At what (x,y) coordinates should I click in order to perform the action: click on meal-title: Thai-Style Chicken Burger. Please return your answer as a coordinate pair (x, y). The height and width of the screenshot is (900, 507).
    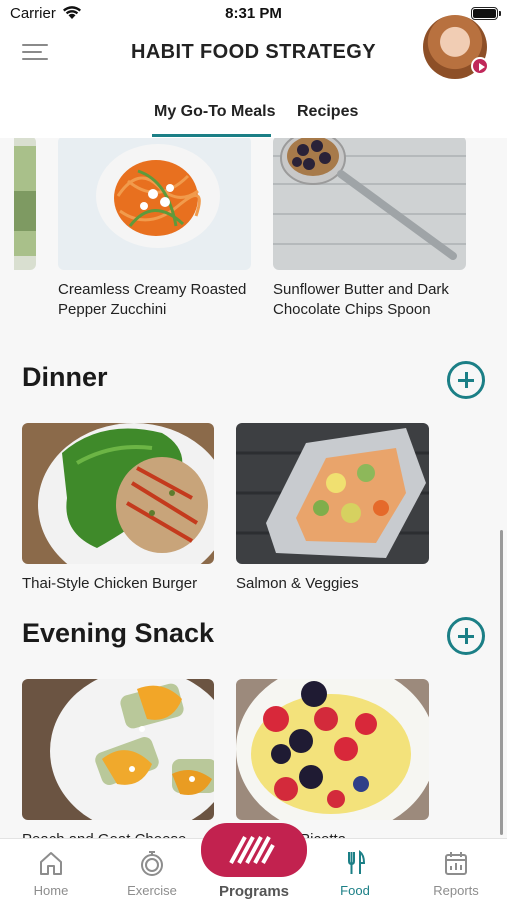
    Looking at the image, I should click on (110, 583).